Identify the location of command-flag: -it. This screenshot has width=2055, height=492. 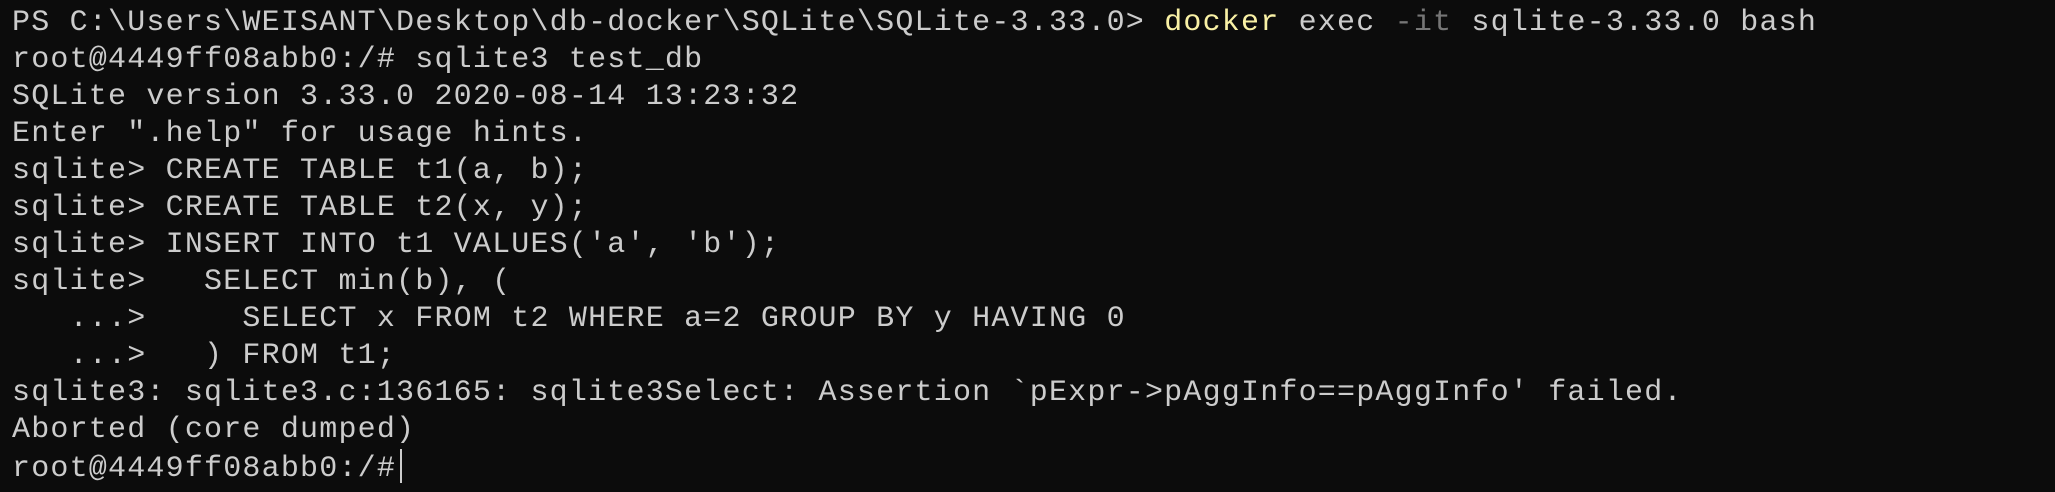
(1423, 23).